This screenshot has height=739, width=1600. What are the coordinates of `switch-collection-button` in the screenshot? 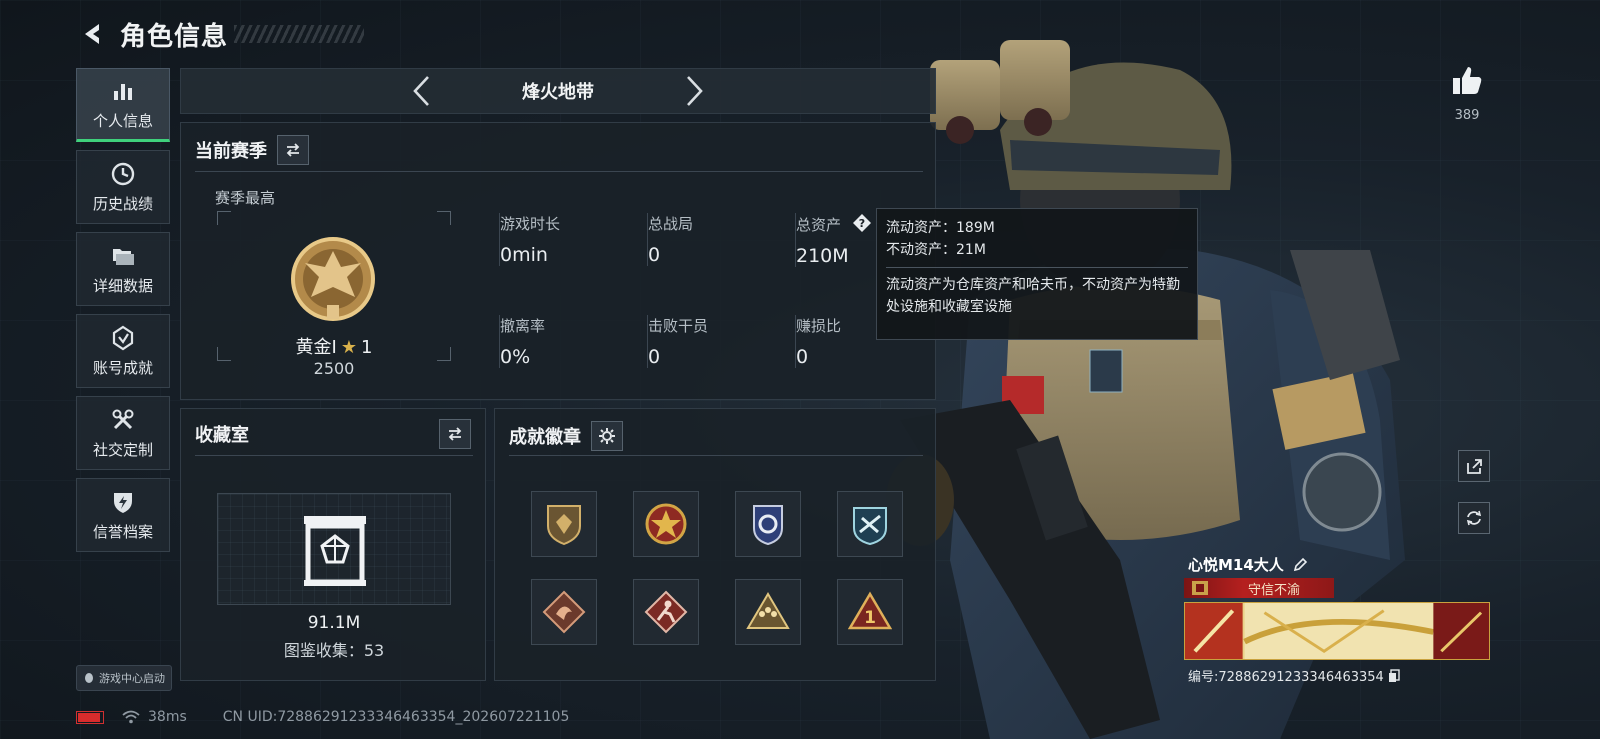 It's located at (455, 434).